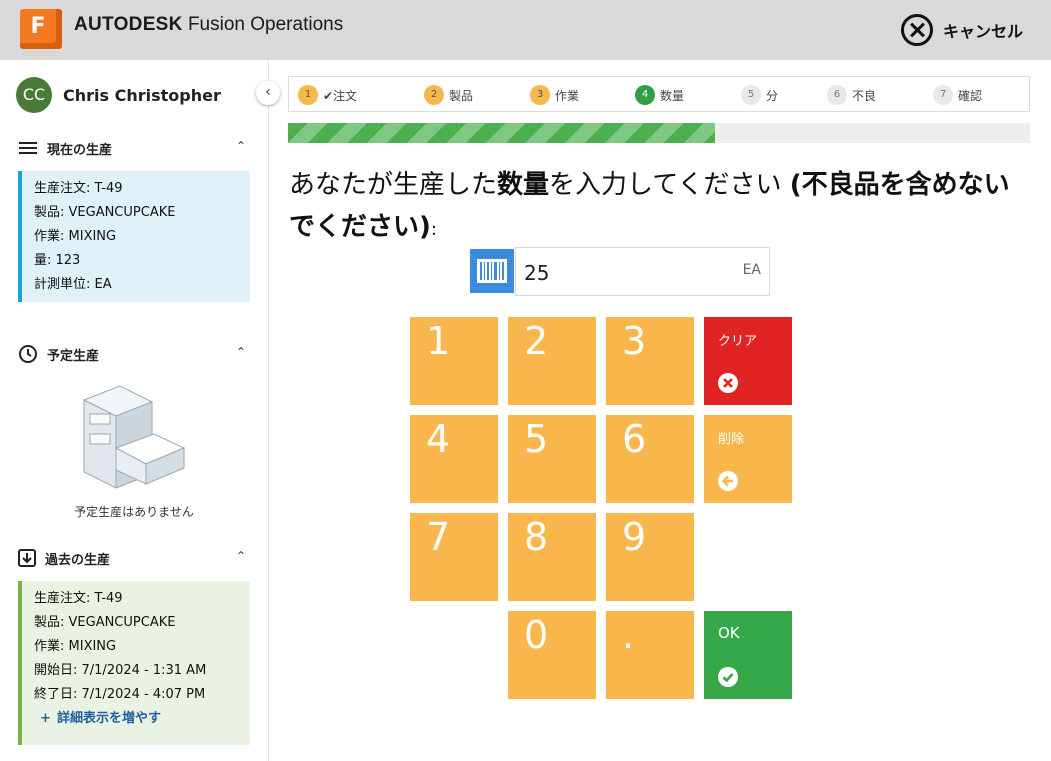  What do you see at coordinates (650, 655) in the screenshot?
I see `key-decimal: .` at bounding box center [650, 655].